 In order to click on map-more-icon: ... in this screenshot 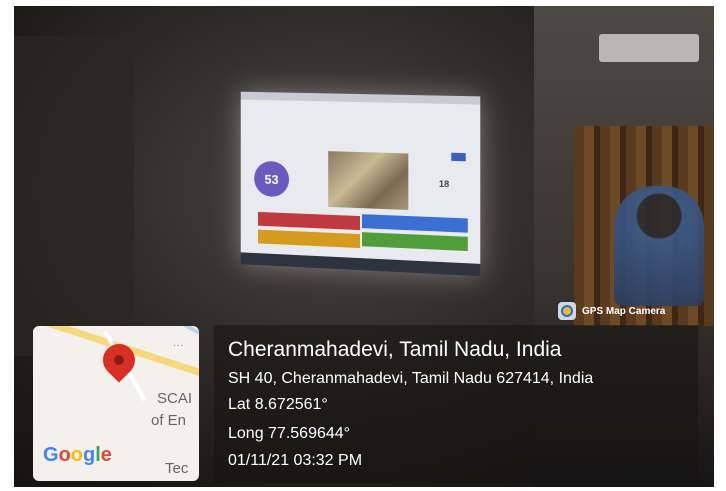, I will do `click(179, 343)`.